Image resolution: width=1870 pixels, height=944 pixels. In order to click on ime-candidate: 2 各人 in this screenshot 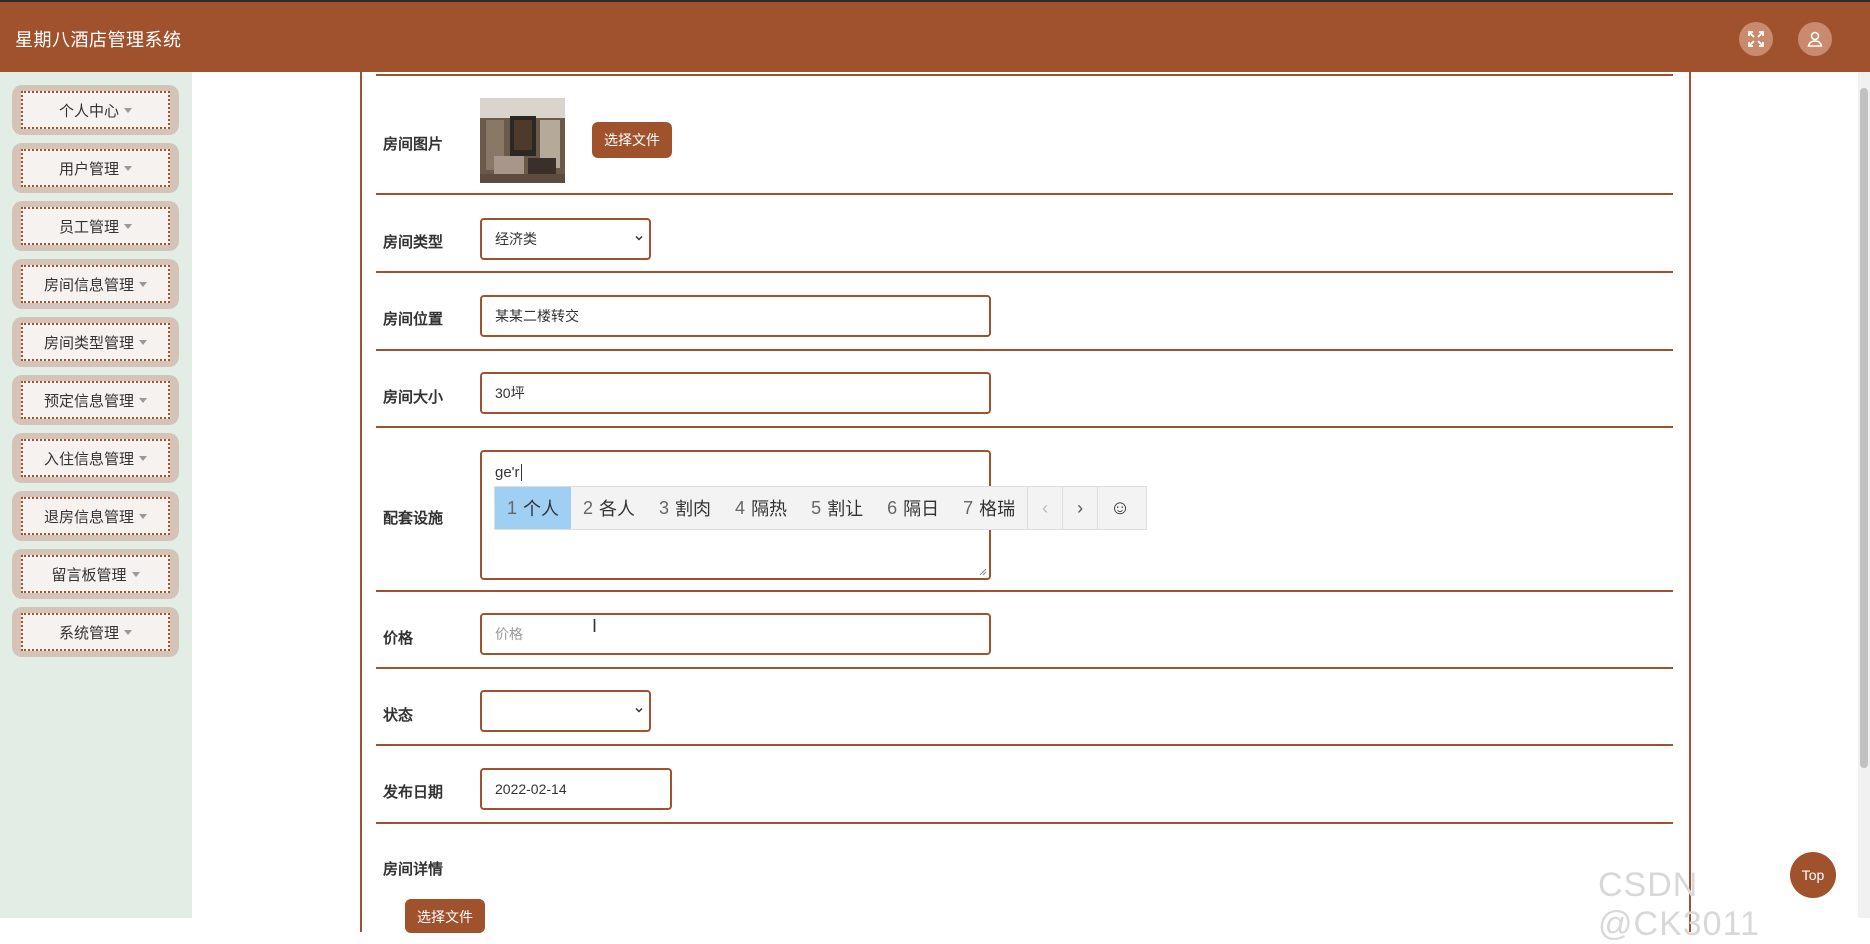, I will do `click(609, 508)`.